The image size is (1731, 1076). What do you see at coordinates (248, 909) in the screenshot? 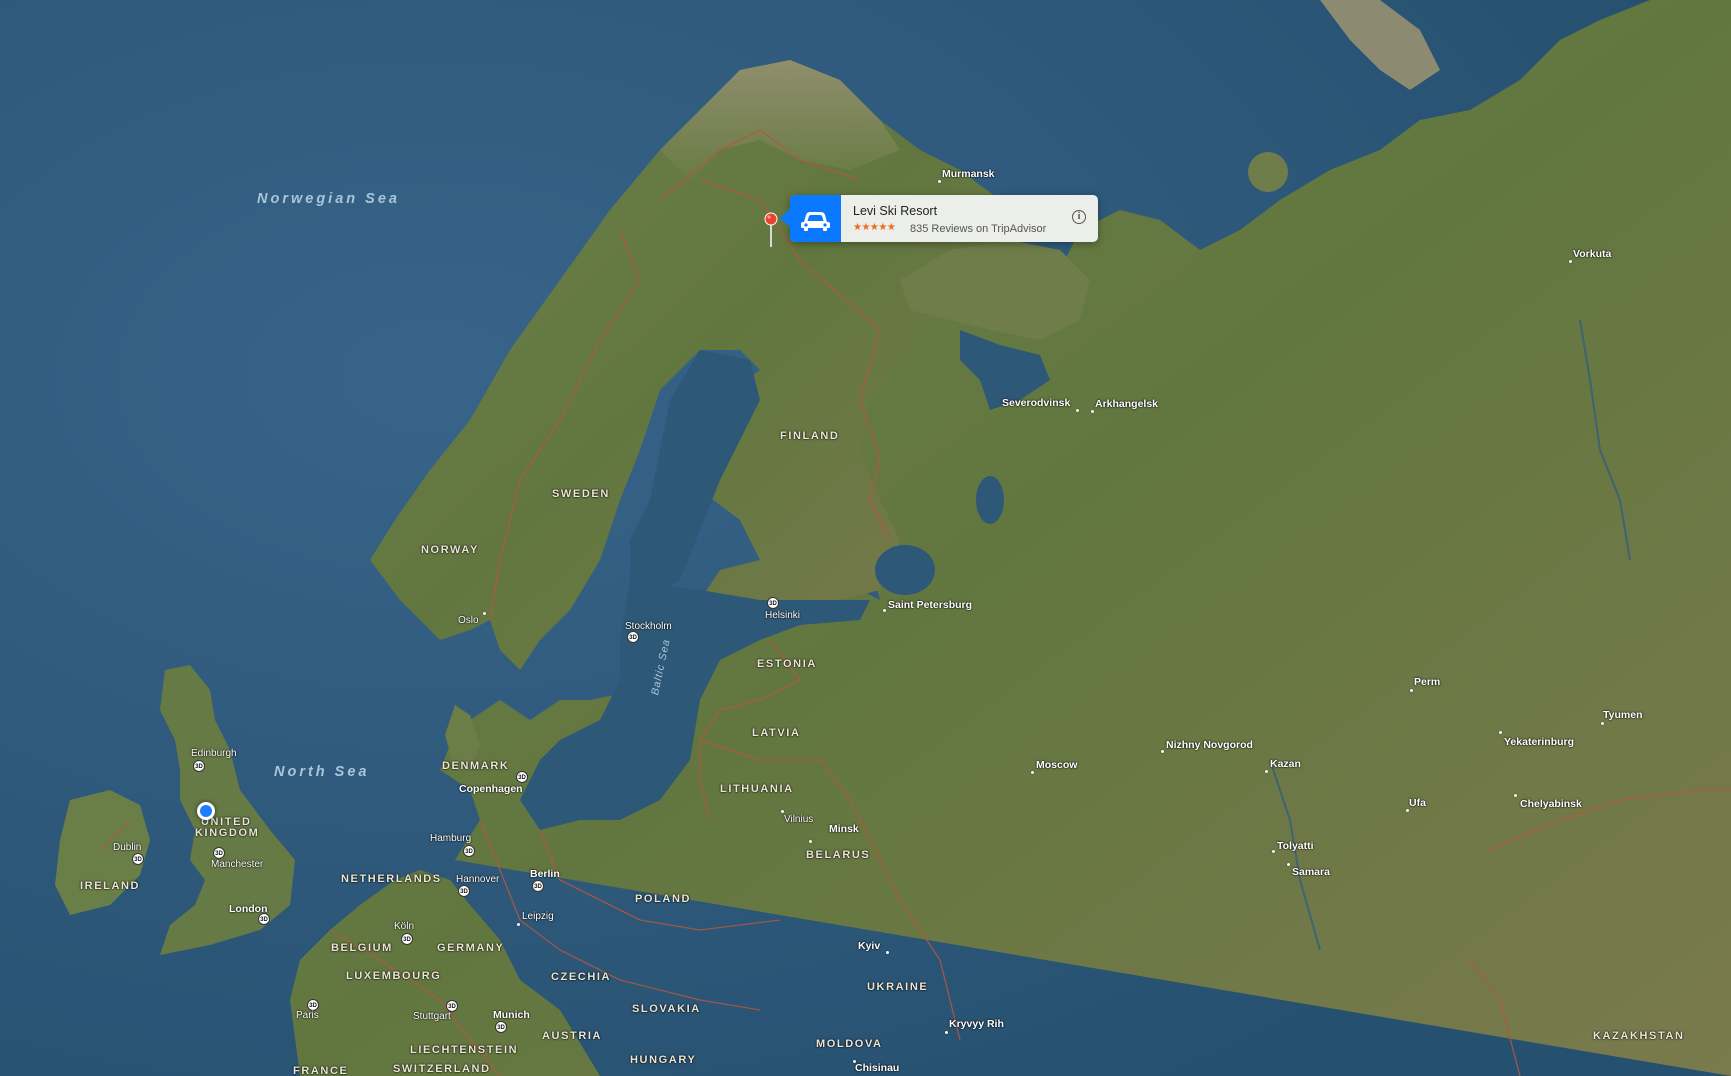
I see `city-label-london: London` at bounding box center [248, 909].